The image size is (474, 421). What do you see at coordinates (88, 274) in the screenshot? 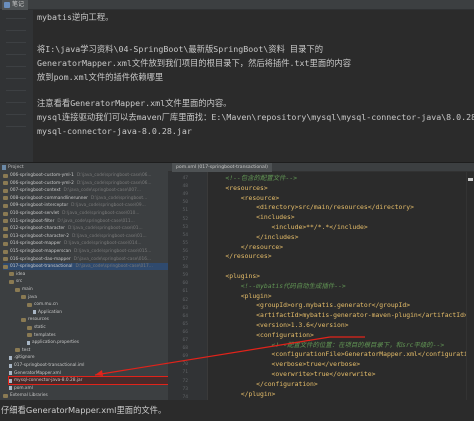
I see `tree-item: idea` at bounding box center [88, 274].